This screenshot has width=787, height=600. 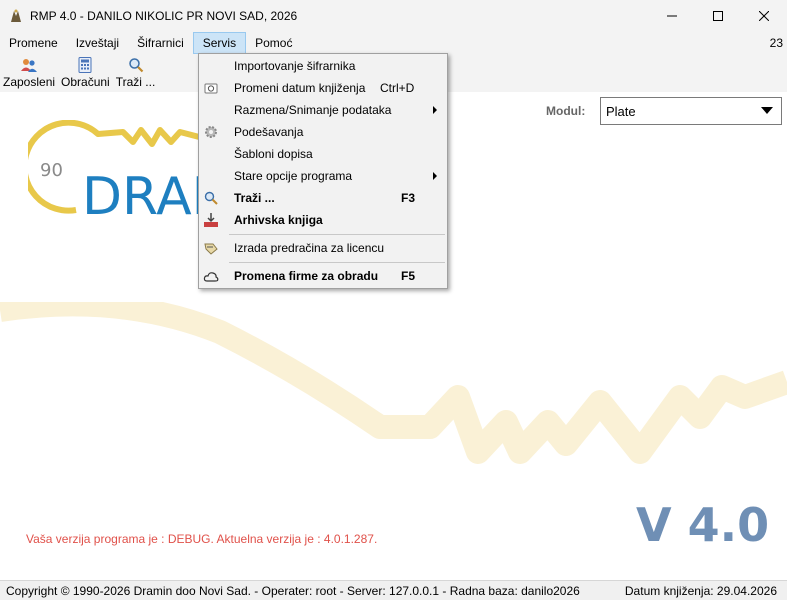 I want to click on calendar-icon, so click(x=211, y=88).